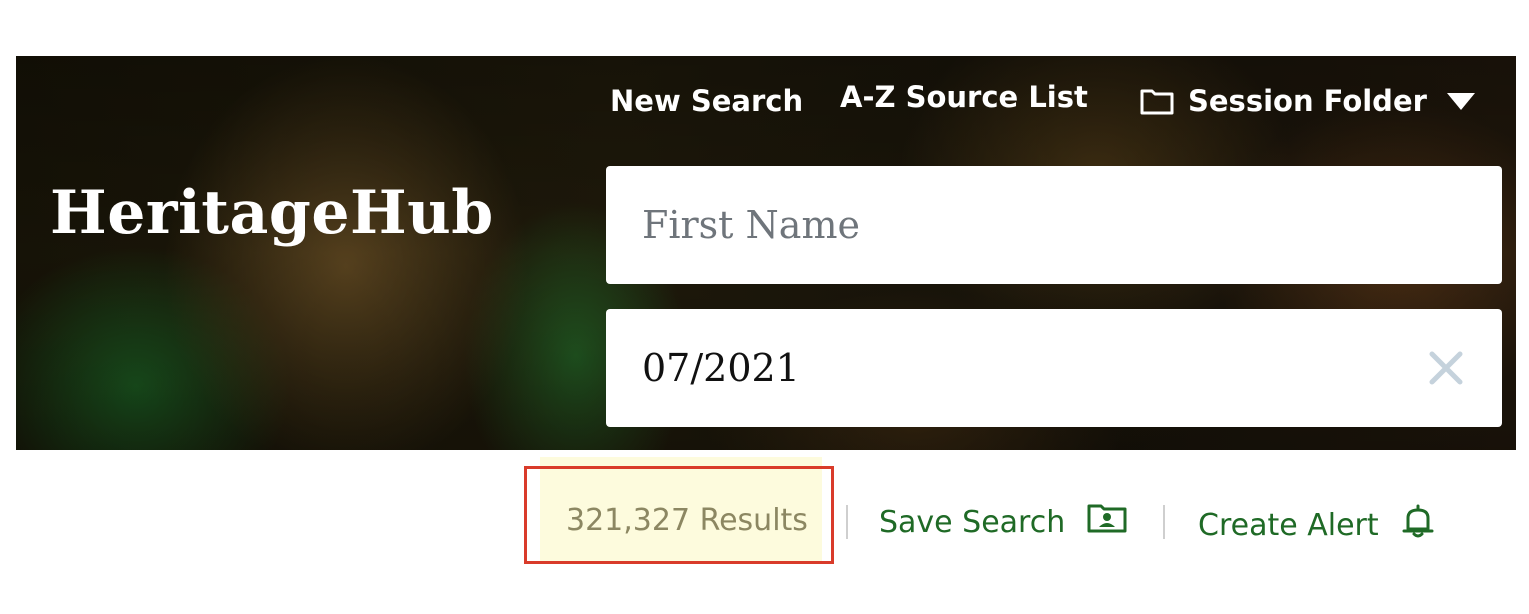  Describe the element at coordinates (687, 520) in the screenshot. I see `results-count: 321,327 Results` at that location.